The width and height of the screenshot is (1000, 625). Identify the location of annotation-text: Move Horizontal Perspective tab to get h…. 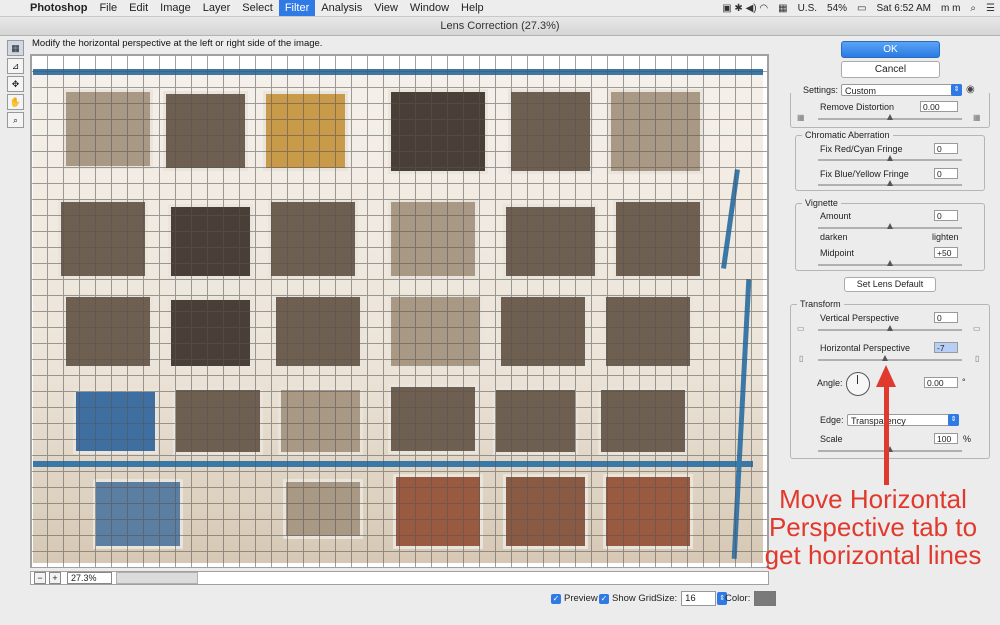
(873, 527).